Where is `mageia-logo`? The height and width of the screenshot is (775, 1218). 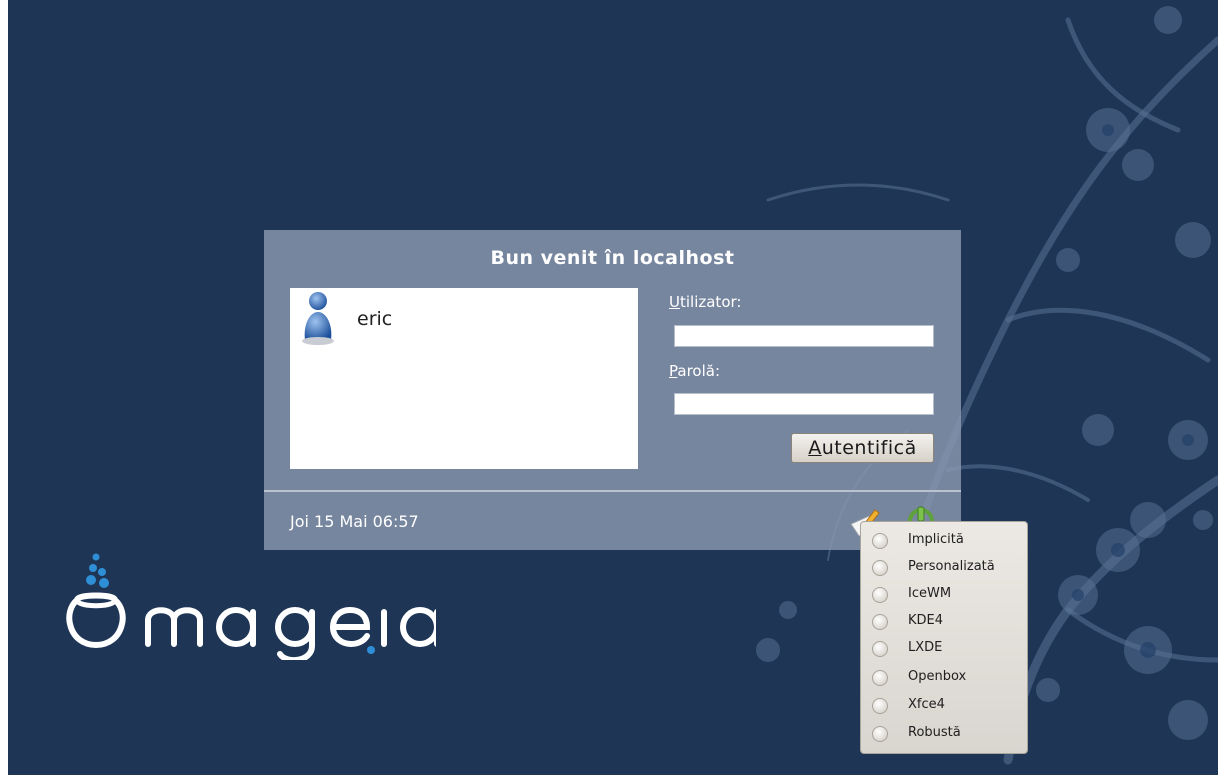 mageia-logo is located at coordinates (251, 606).